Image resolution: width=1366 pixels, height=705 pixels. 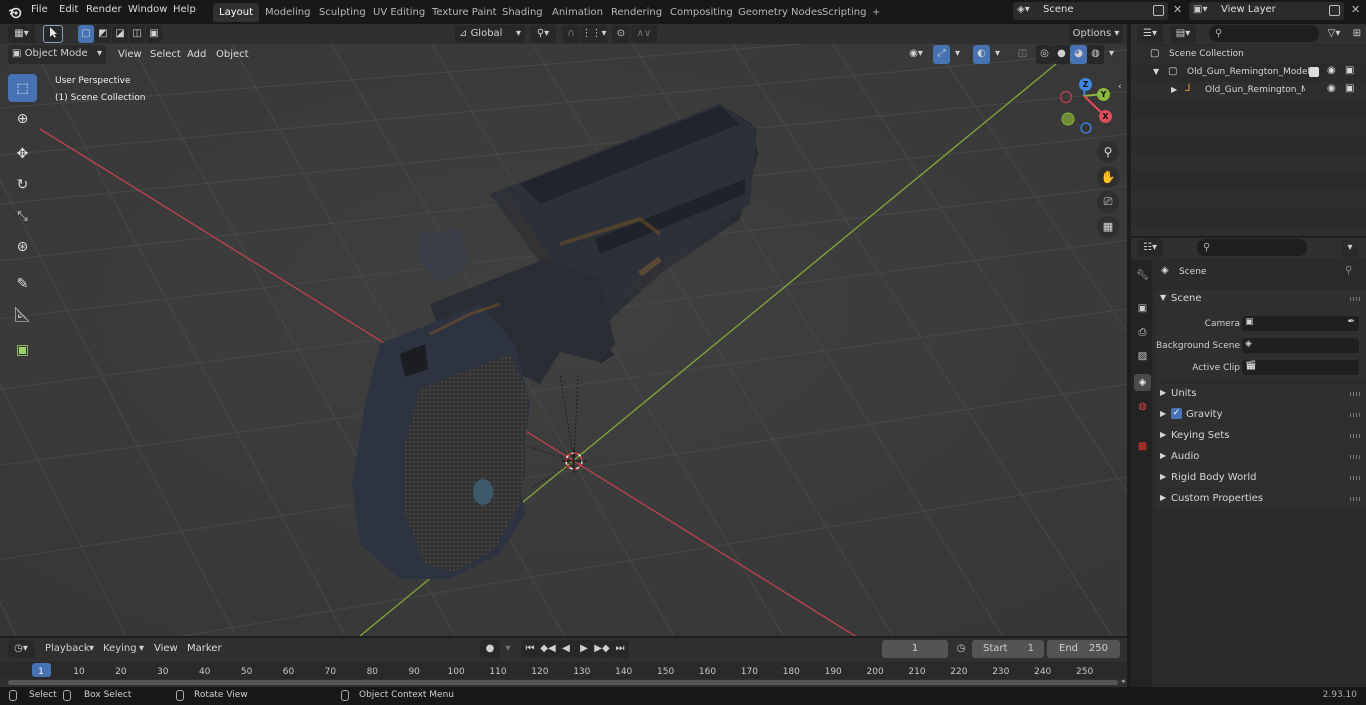 I want to click on tool-rotate: ↻, so click(x=22, y=185).